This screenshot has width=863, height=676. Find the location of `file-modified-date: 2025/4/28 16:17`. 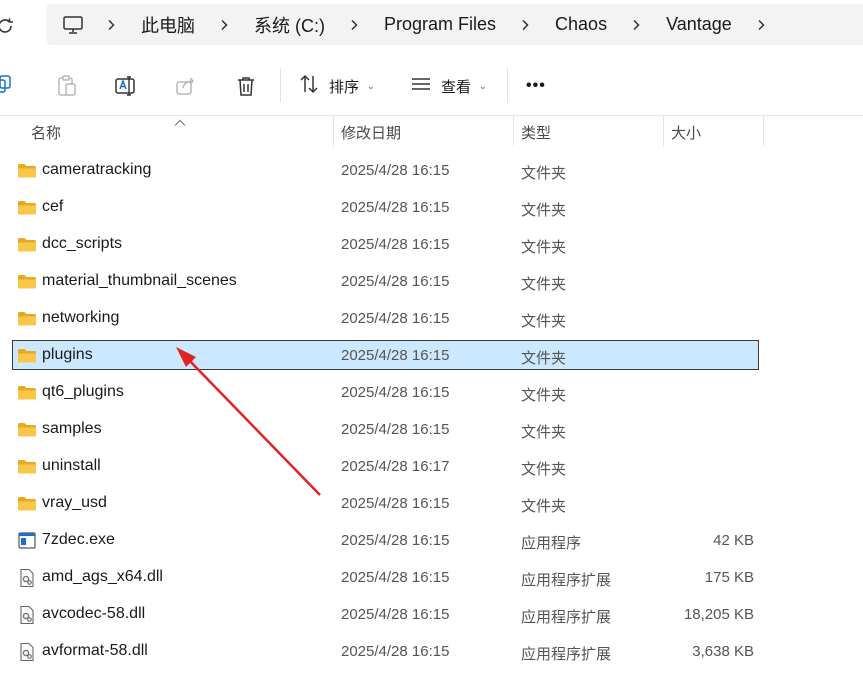

file-modified-date: 2025/4/28 16:17 is located at coordinates (395, 466).